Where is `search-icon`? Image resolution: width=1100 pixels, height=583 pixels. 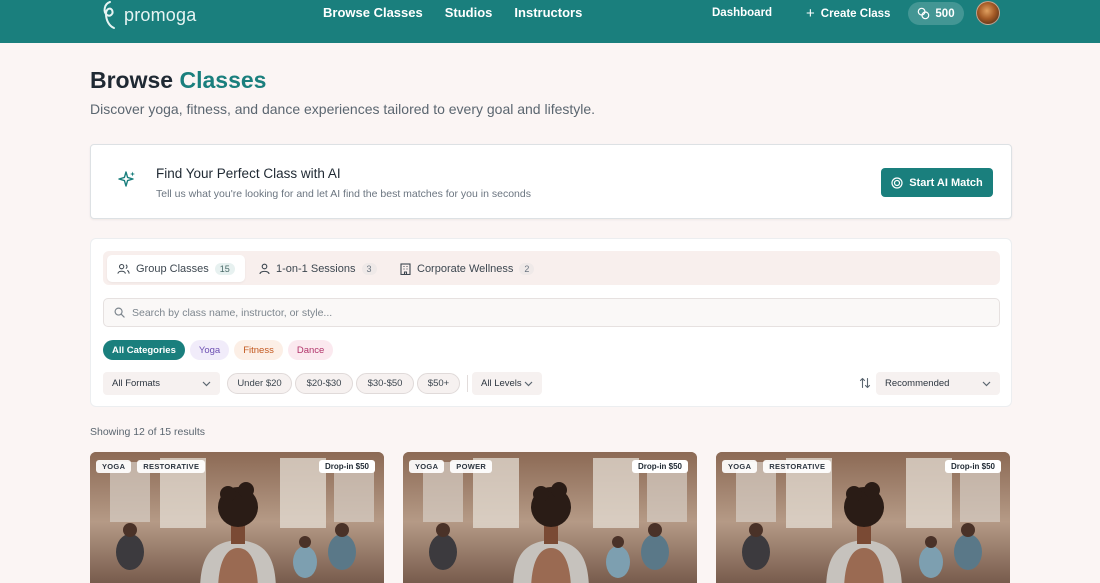 search-icon is located at coordinates (119, 312).